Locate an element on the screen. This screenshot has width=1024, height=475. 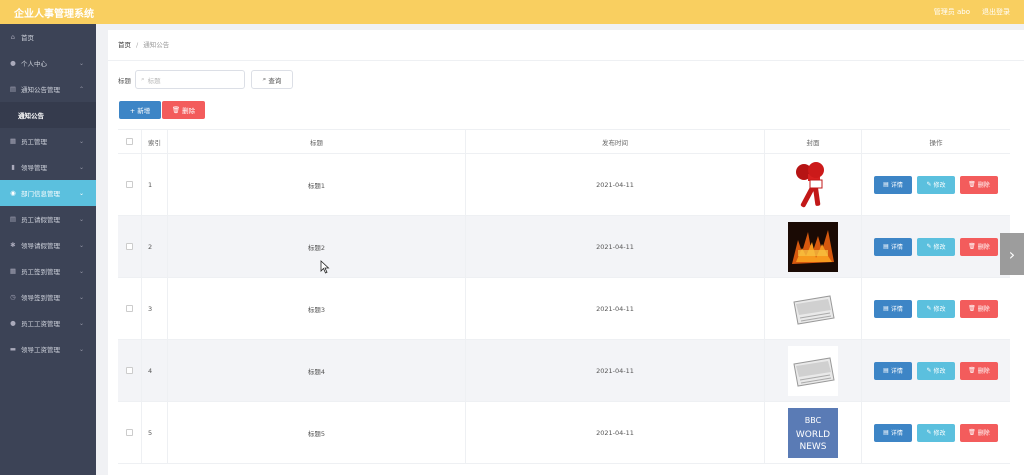
sidebar-item-employee-leave: ▤ 员工请假管理 ⌄ is located at coordinates (48, 219).